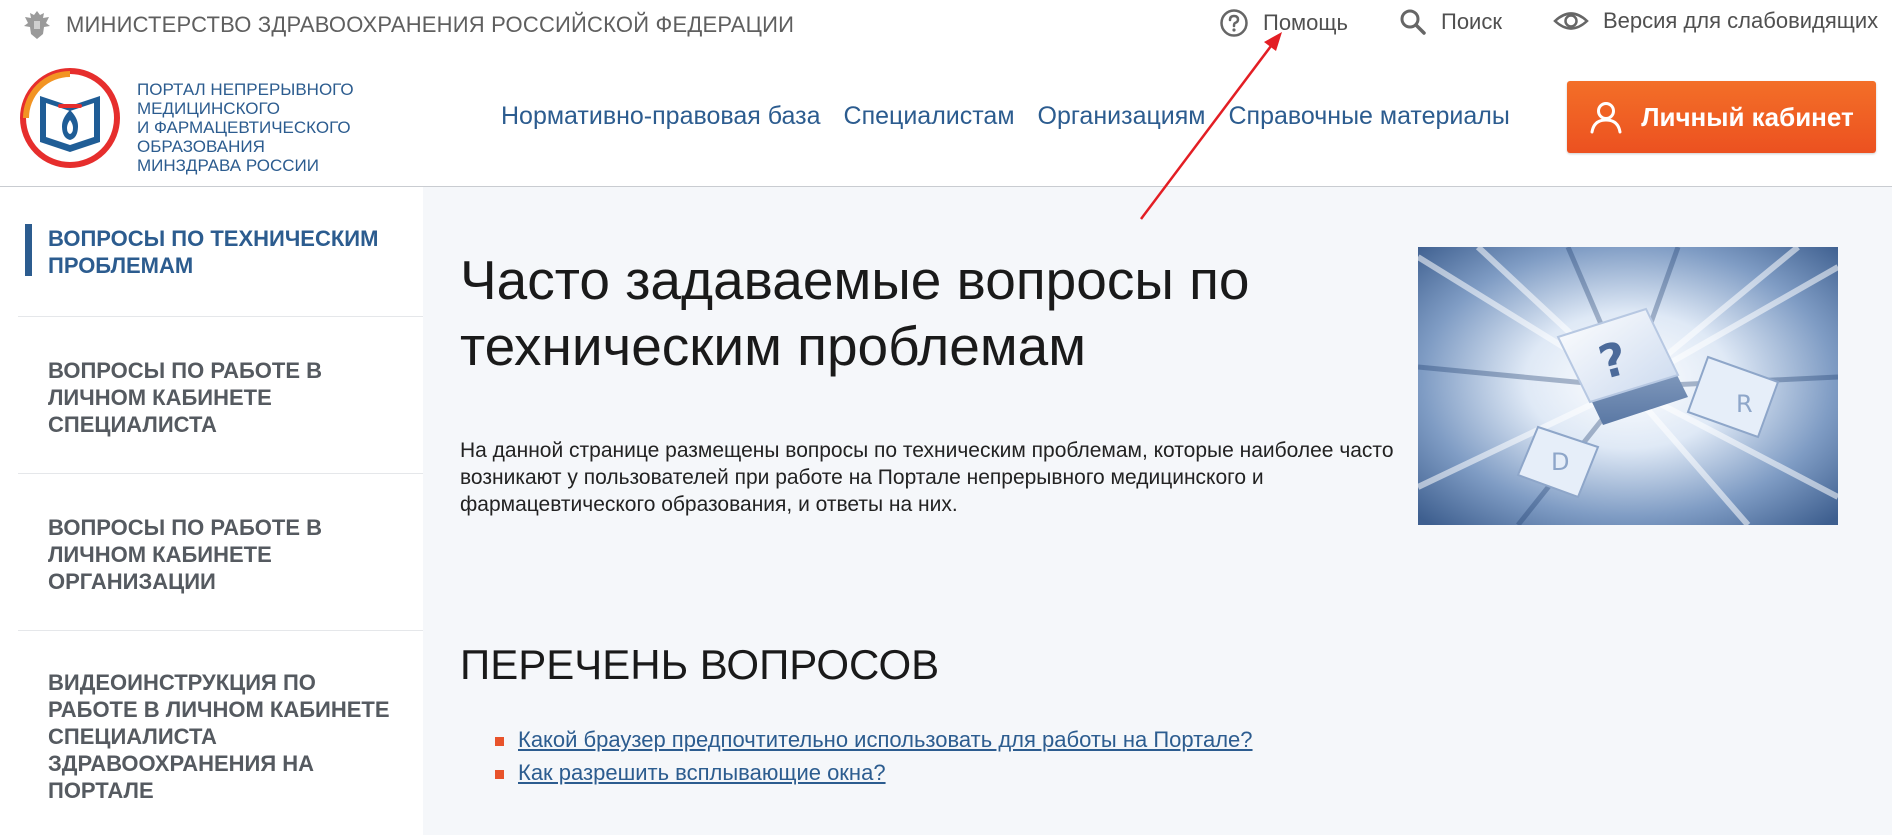 This screenshot has height=835, width=1892. I want to click on portal-name-line: И ФАРМАЦЕВТИЧЕСКОГО ОБРАЗОВАНИЯ, so click(244, 137).